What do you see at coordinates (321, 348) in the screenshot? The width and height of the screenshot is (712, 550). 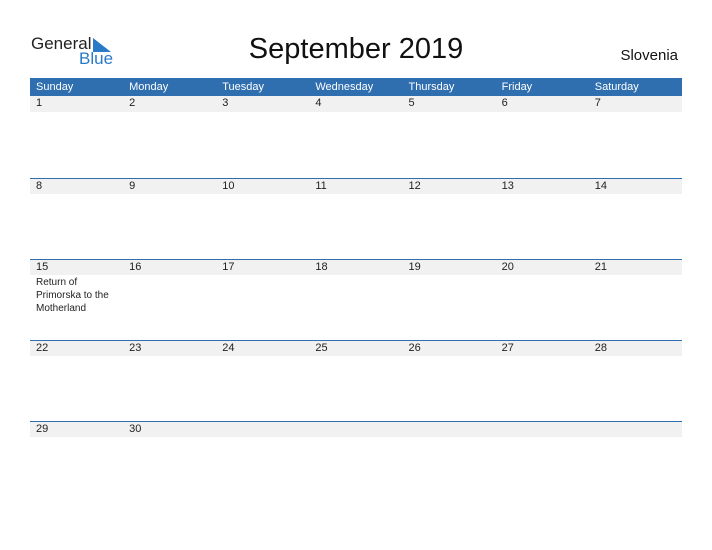 I see `day-cell: 25` at bounding box center [321, 348].